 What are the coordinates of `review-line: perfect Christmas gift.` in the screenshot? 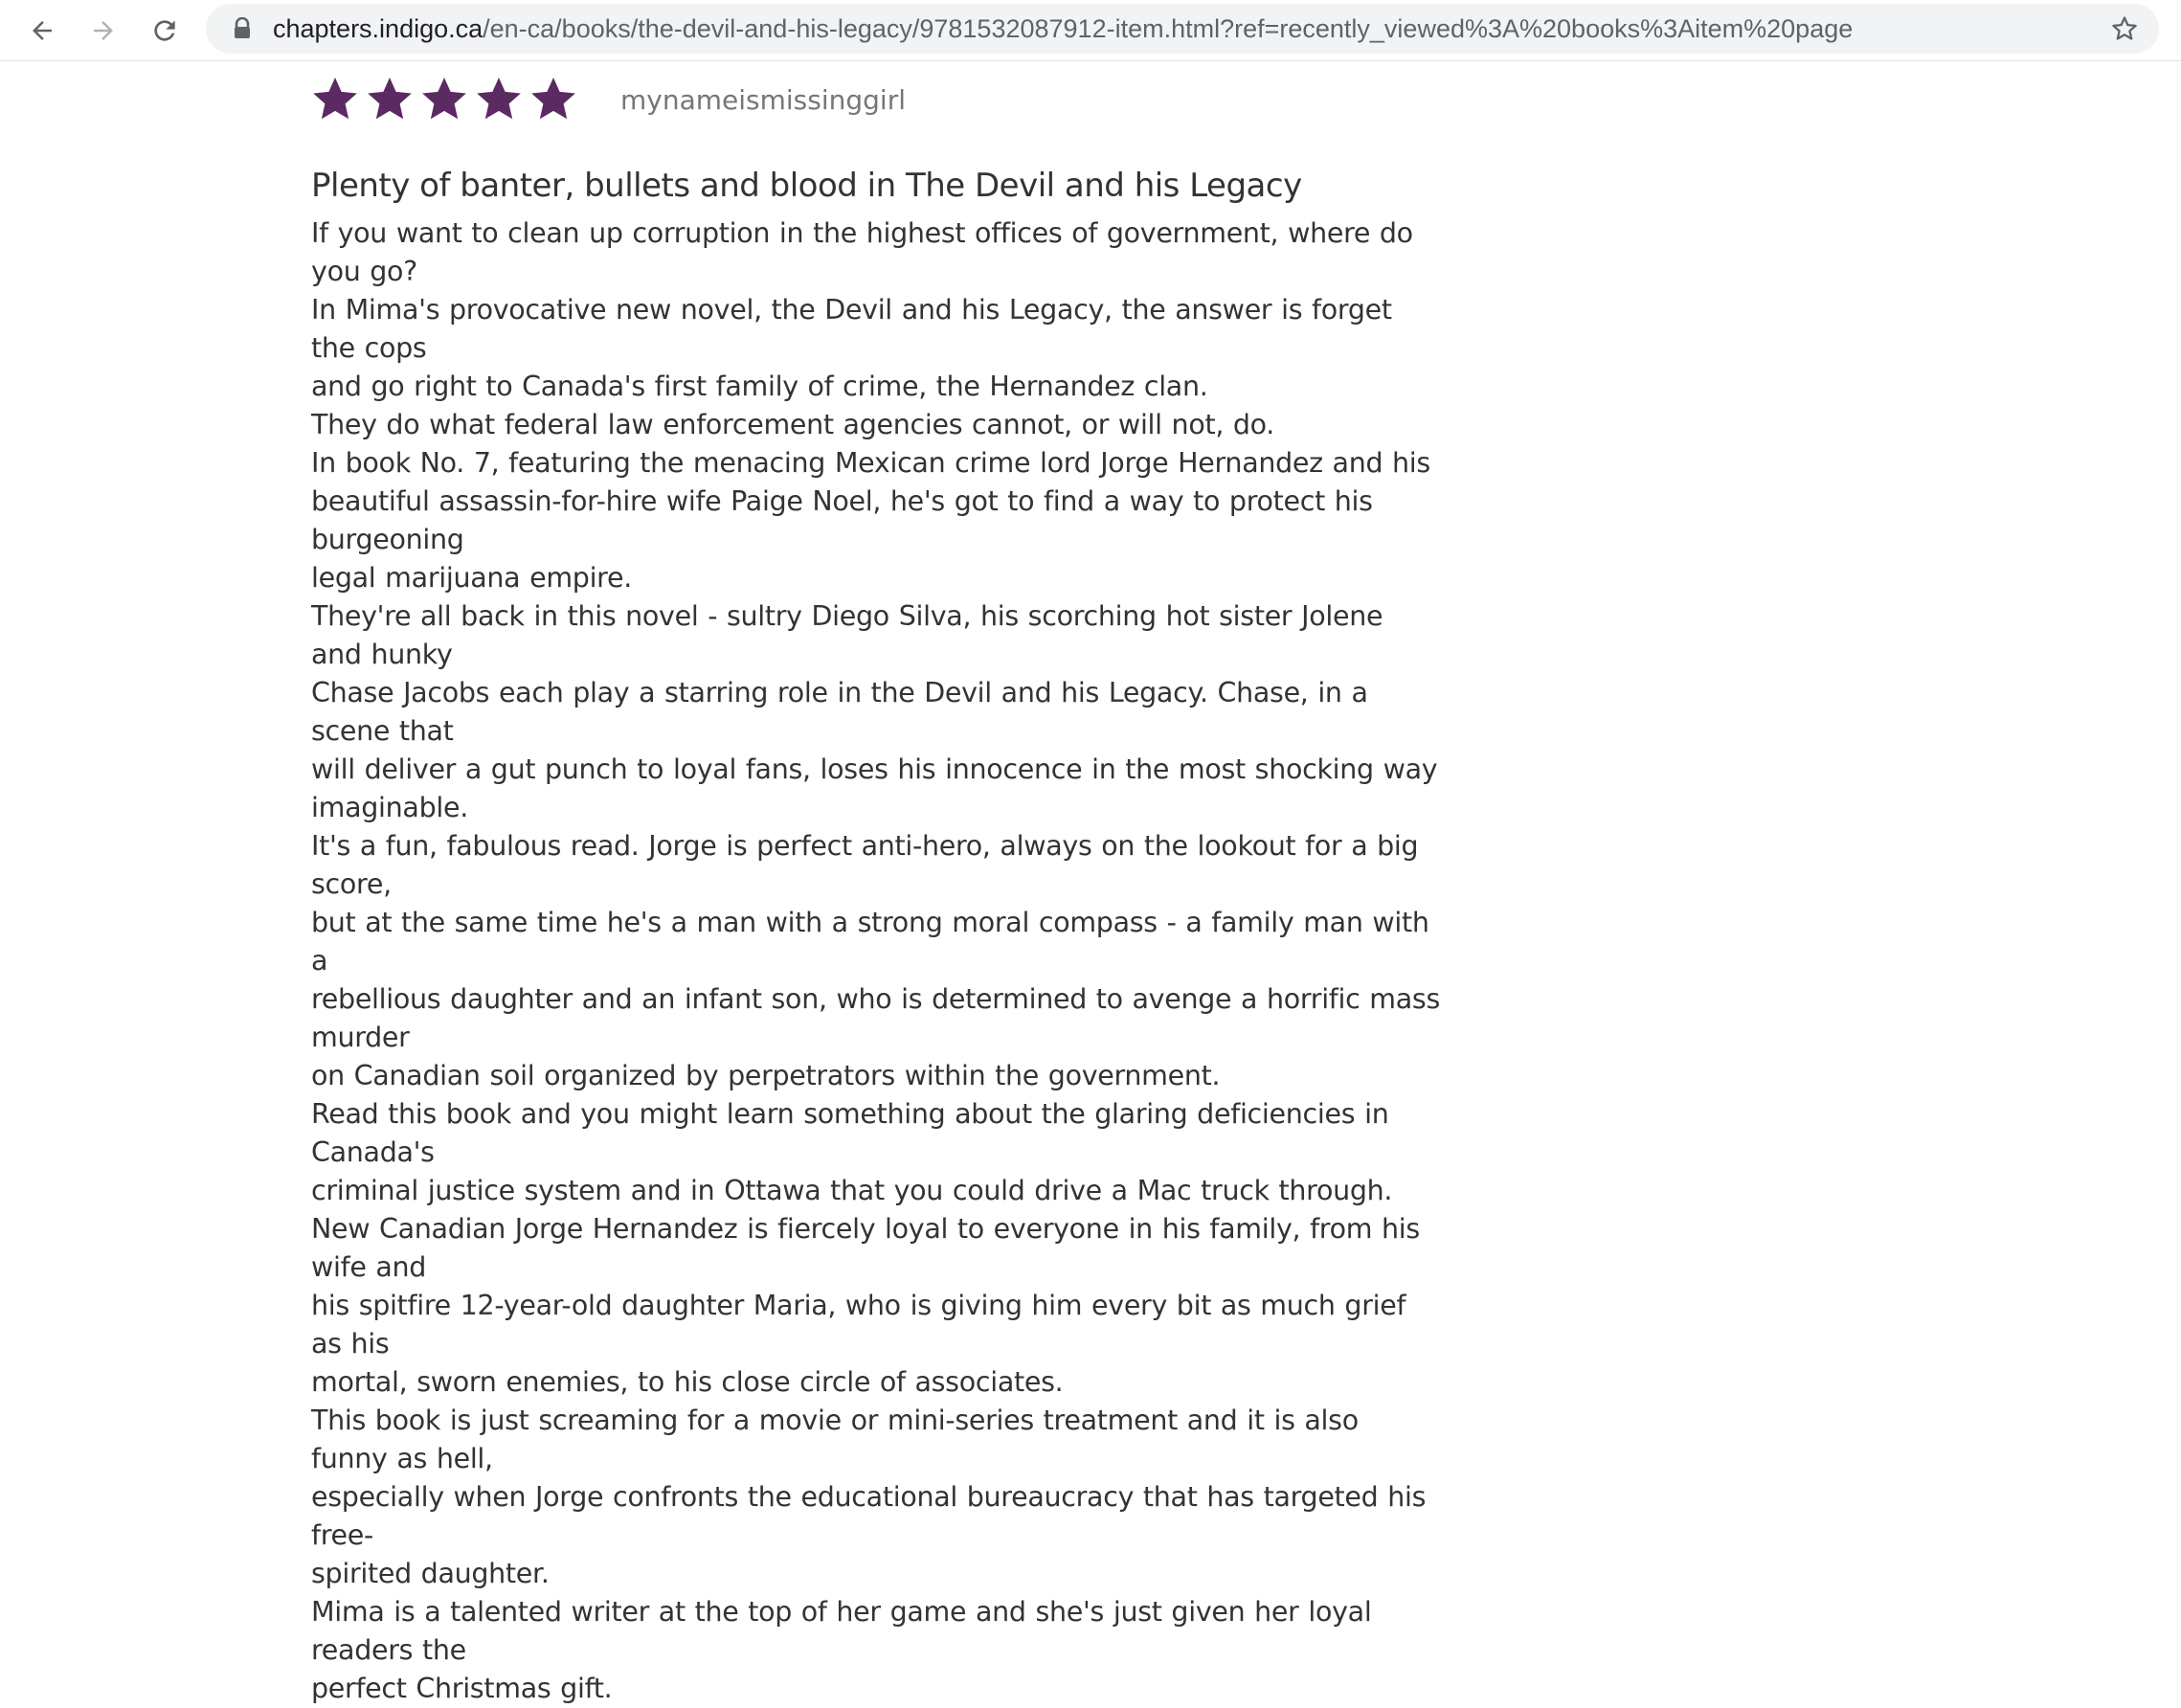 It's located at (462, 1688).